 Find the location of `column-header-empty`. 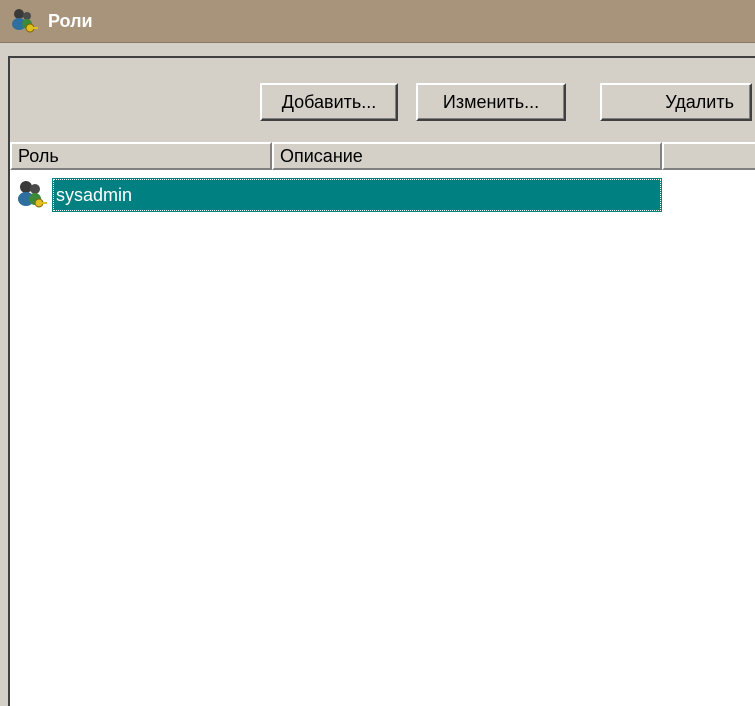

column-header-empty is located at coordinates (708, 156).